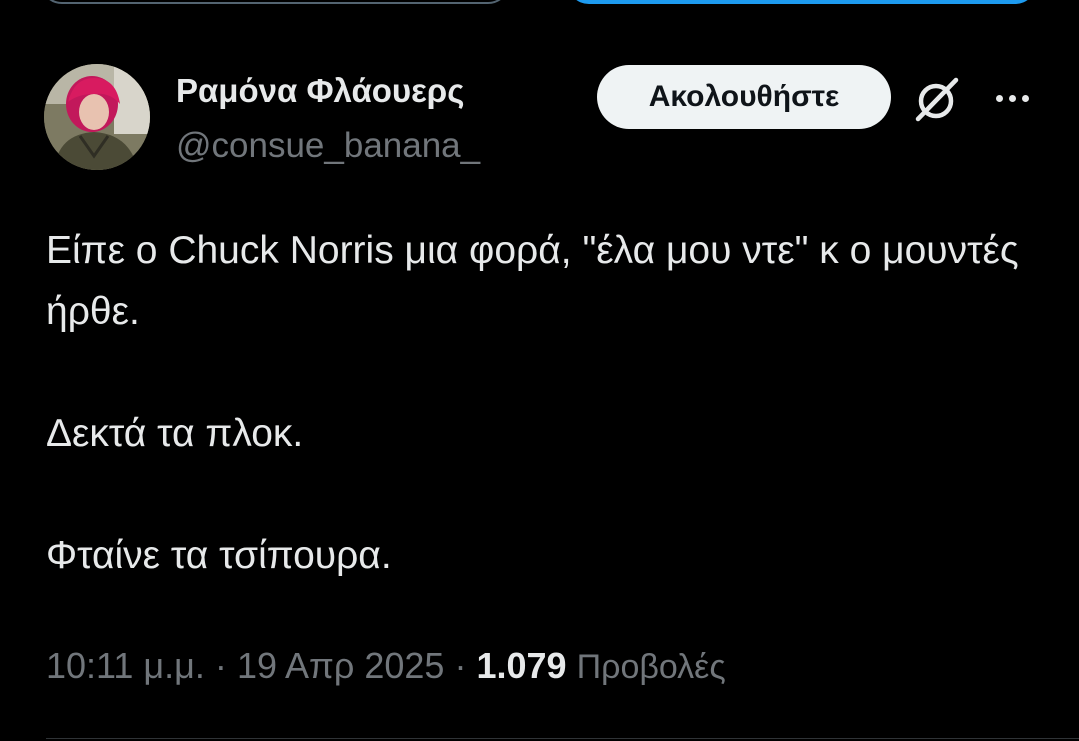  What do you see at coordinates (562, 738) in the screenshot?
I see `divider` at bounding box center [562, 738].